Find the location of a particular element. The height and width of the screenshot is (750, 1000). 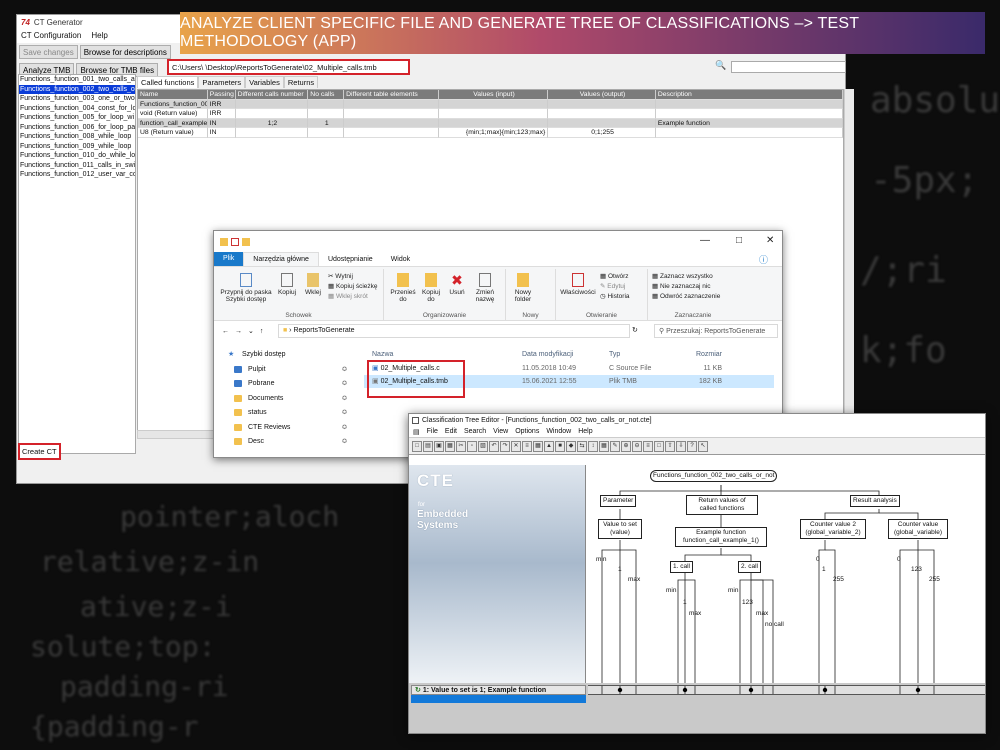

menu-help: Help is located at coordinates (585, 431).